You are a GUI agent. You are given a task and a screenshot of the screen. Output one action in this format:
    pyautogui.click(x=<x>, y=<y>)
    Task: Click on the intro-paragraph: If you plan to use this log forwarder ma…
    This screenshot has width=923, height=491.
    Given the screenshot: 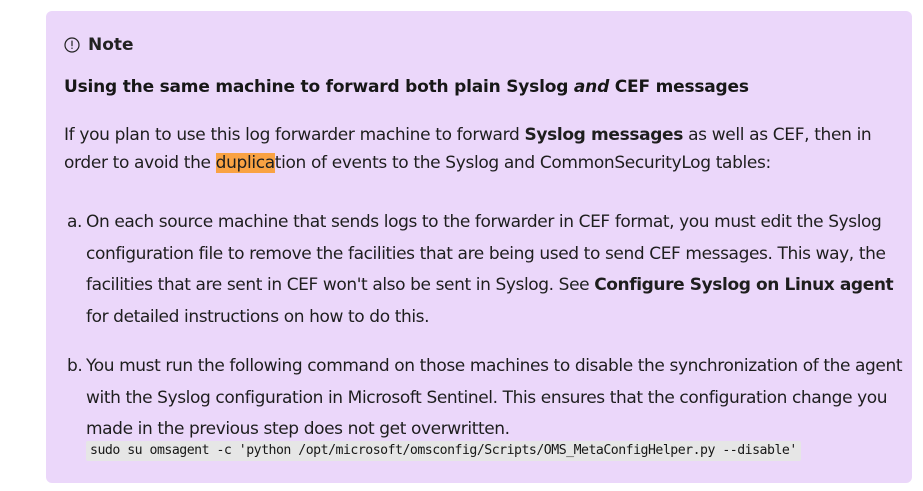 What is the action you would take?
    pyautogui.click(x=484, y=149)
    